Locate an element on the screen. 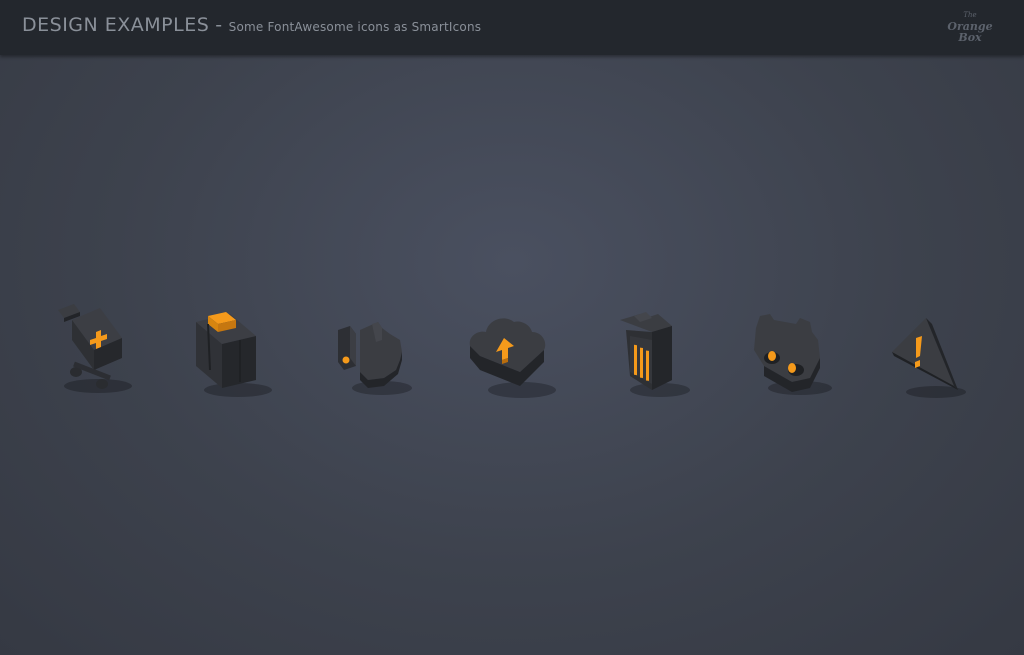 The image size is (1024, 655). warning-icon is located at coordinates (935, 355).